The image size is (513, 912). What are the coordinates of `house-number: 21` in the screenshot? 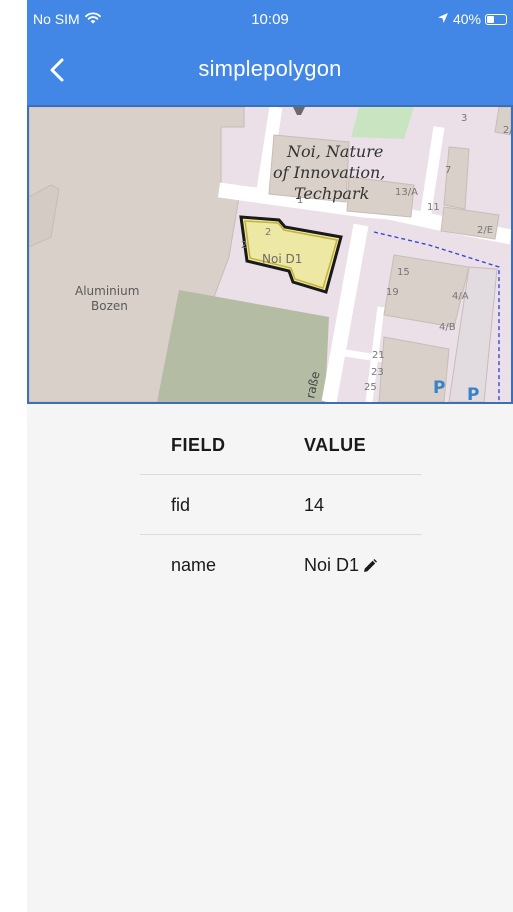 It's located at (378, 355).